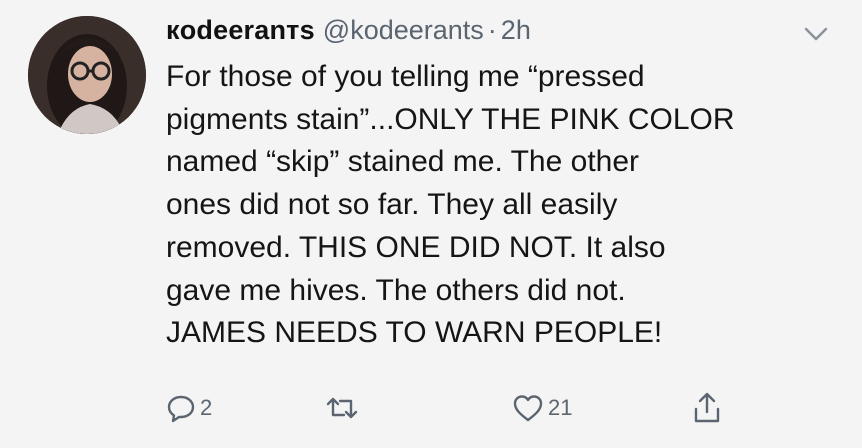 This screenshot has height=448, width=862. I want to click on reply-count: 2, so click(206, 407).